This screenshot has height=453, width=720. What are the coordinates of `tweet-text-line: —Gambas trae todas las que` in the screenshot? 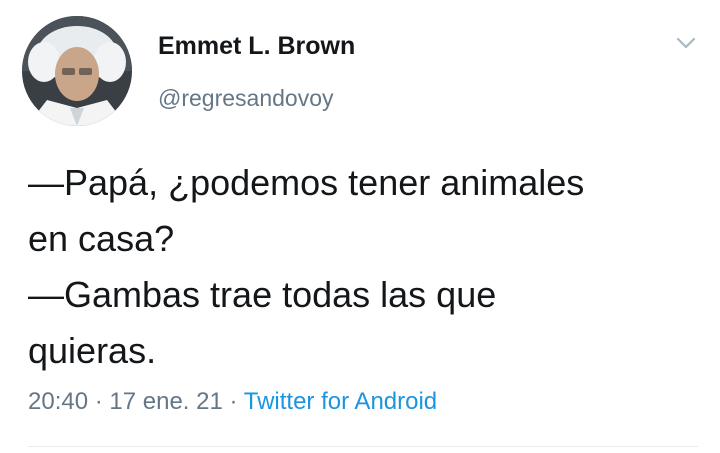 It's located at (262, 294).